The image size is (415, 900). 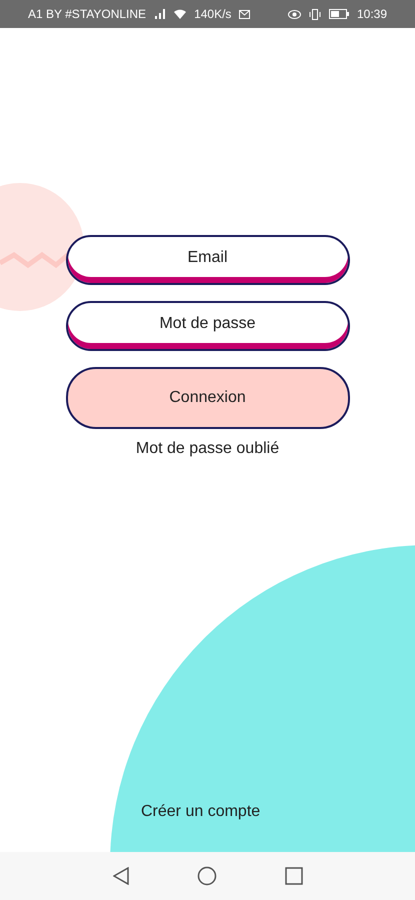 I want to click on mail-icon, so click(x=244, y=14).